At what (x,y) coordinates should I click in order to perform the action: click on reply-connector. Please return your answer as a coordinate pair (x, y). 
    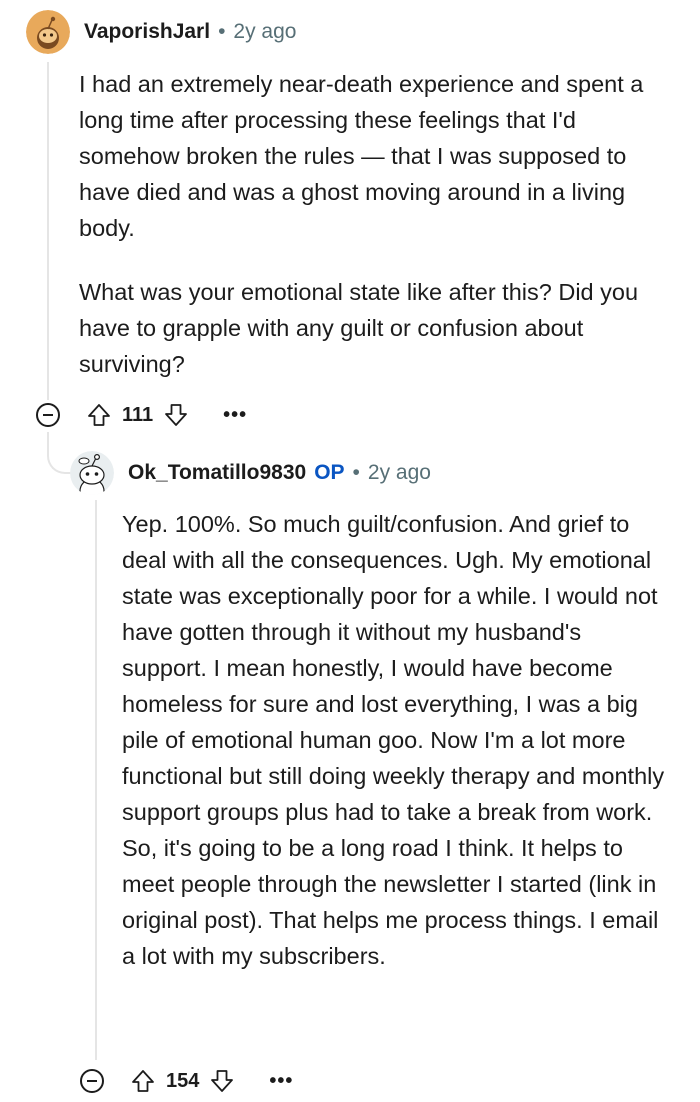
    Looking at the image, I should click on (59, 453).